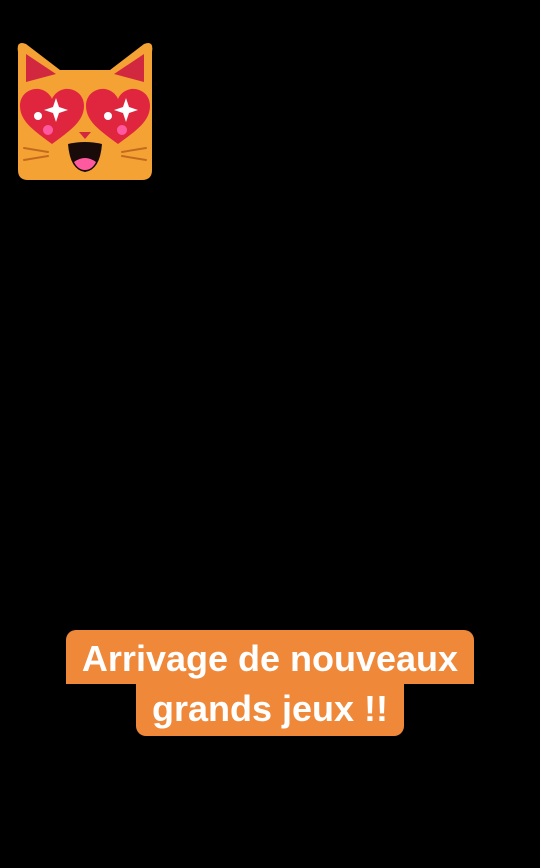  What do you see at coordinates (85, 110) in the screenshot?
I see `heart-eyes-cat-icon` at bounding box center [85, 110].